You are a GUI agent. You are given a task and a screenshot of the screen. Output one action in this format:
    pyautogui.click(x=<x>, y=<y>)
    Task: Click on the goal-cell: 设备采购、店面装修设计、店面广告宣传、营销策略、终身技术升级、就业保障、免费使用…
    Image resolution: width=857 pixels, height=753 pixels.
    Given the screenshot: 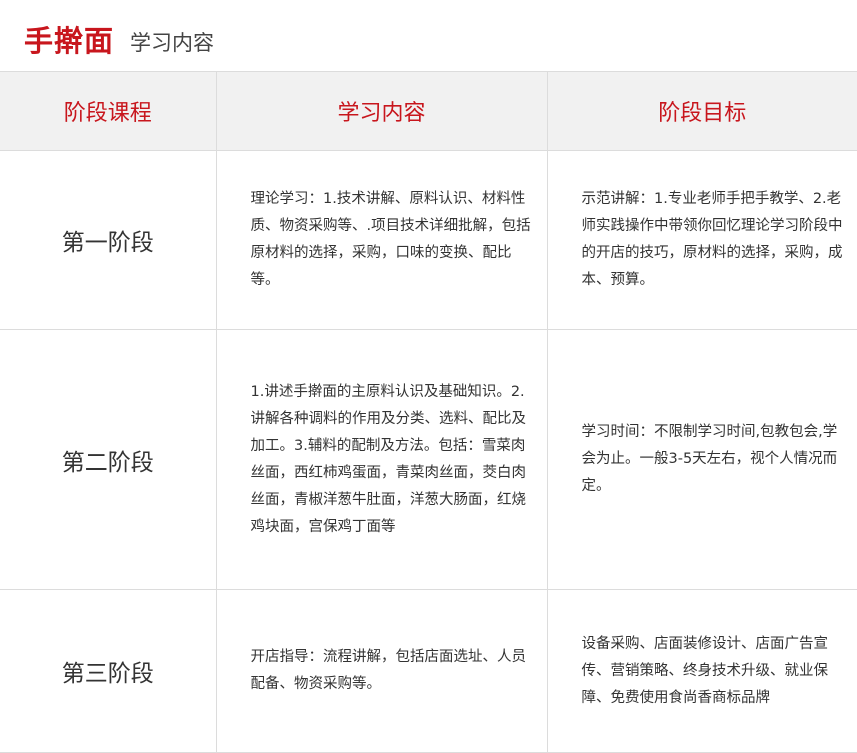 What is the action you would take?
    pyautogui.click(x=702, y=671)
    